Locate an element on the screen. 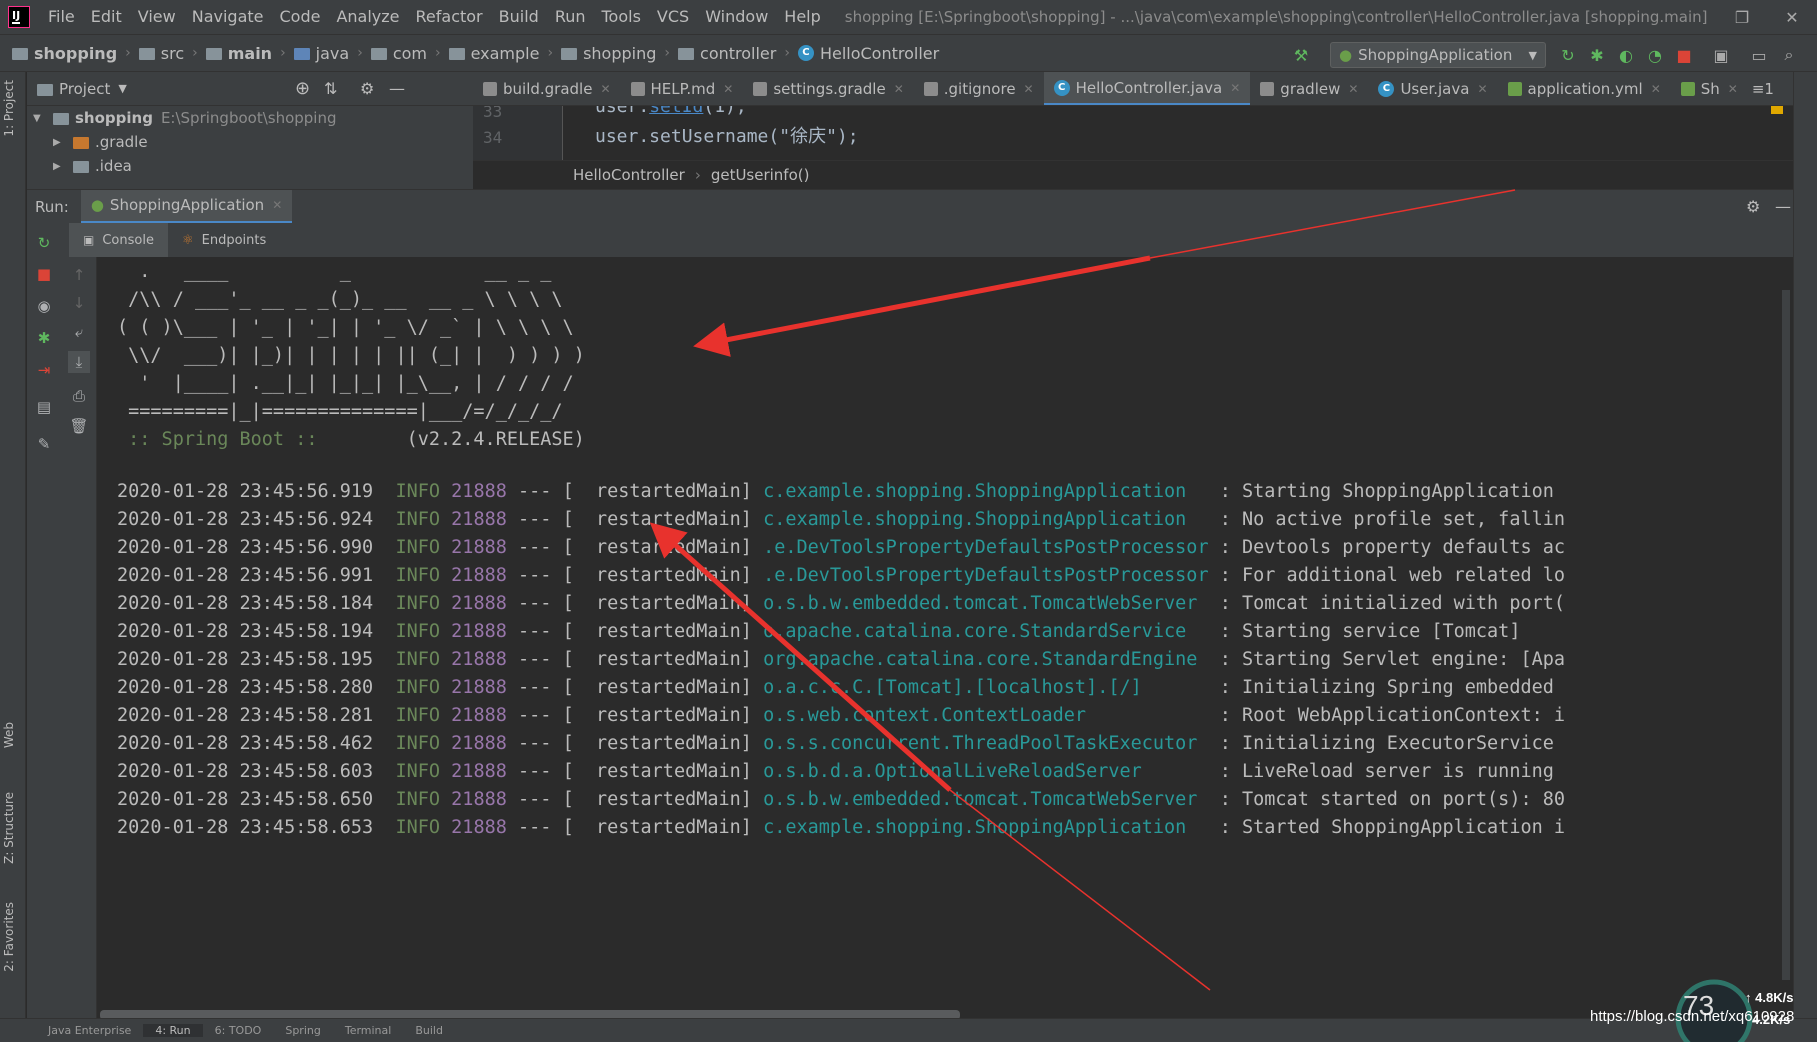  crumb-hellocontroller: C HelloController is located at coordinates (868, 53).